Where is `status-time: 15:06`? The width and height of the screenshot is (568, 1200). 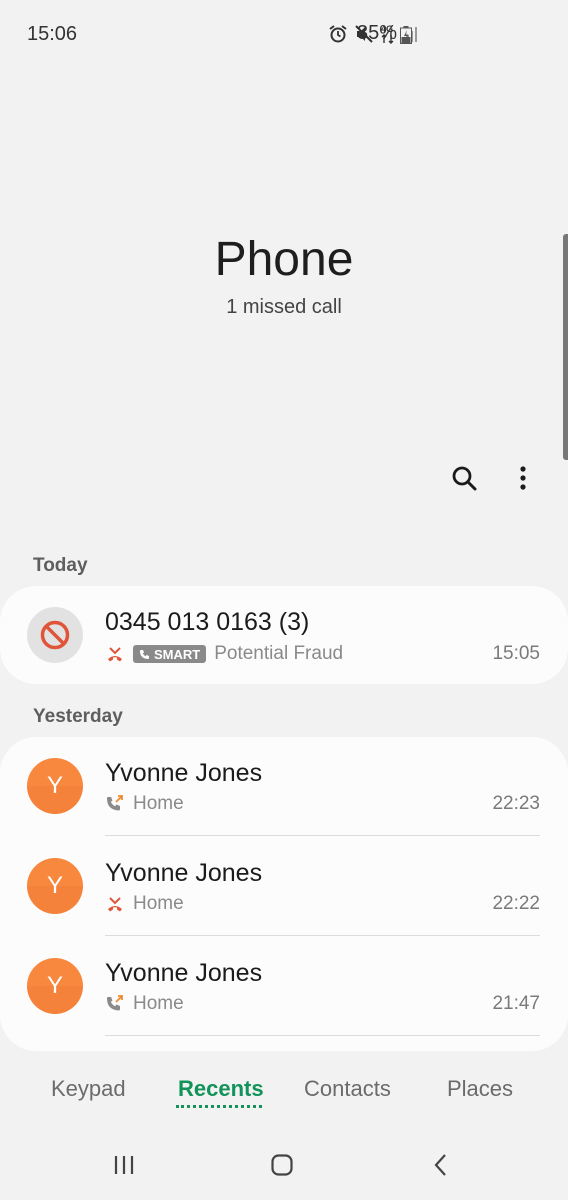 status-time: 15:06 is located at coordinates (52, 34).